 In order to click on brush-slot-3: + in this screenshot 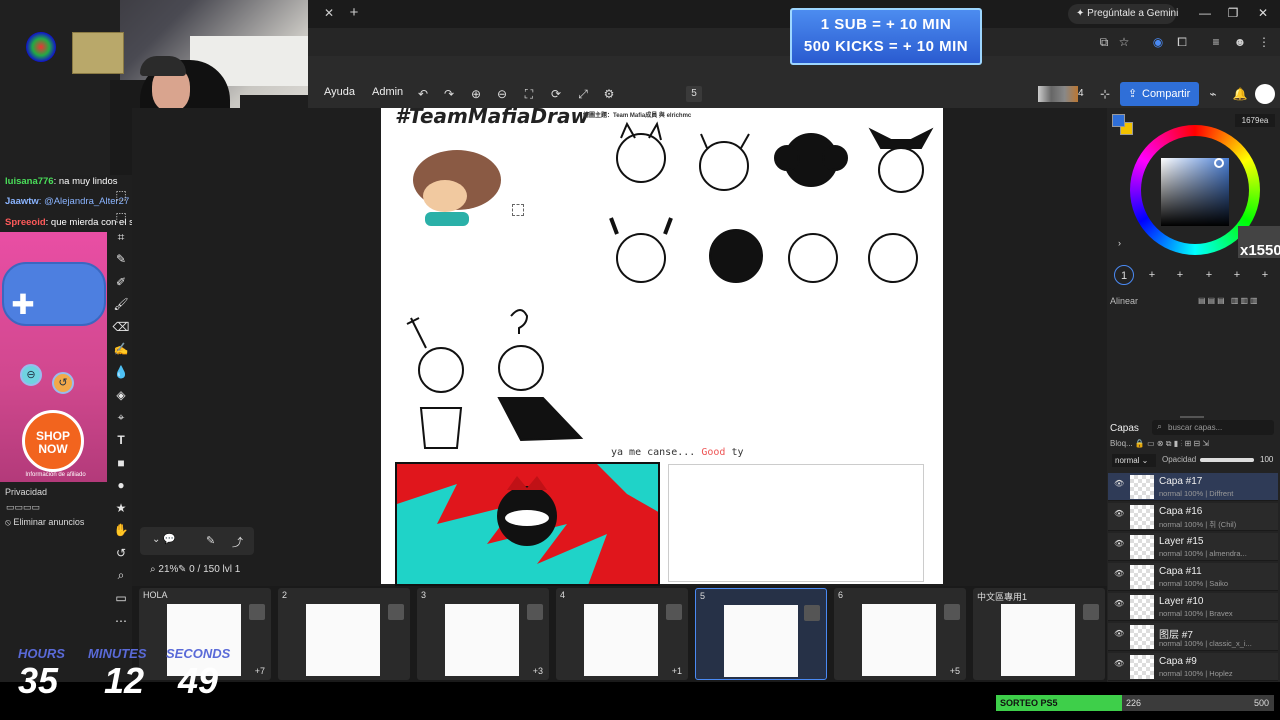, I will do `click(1180, 275)`.